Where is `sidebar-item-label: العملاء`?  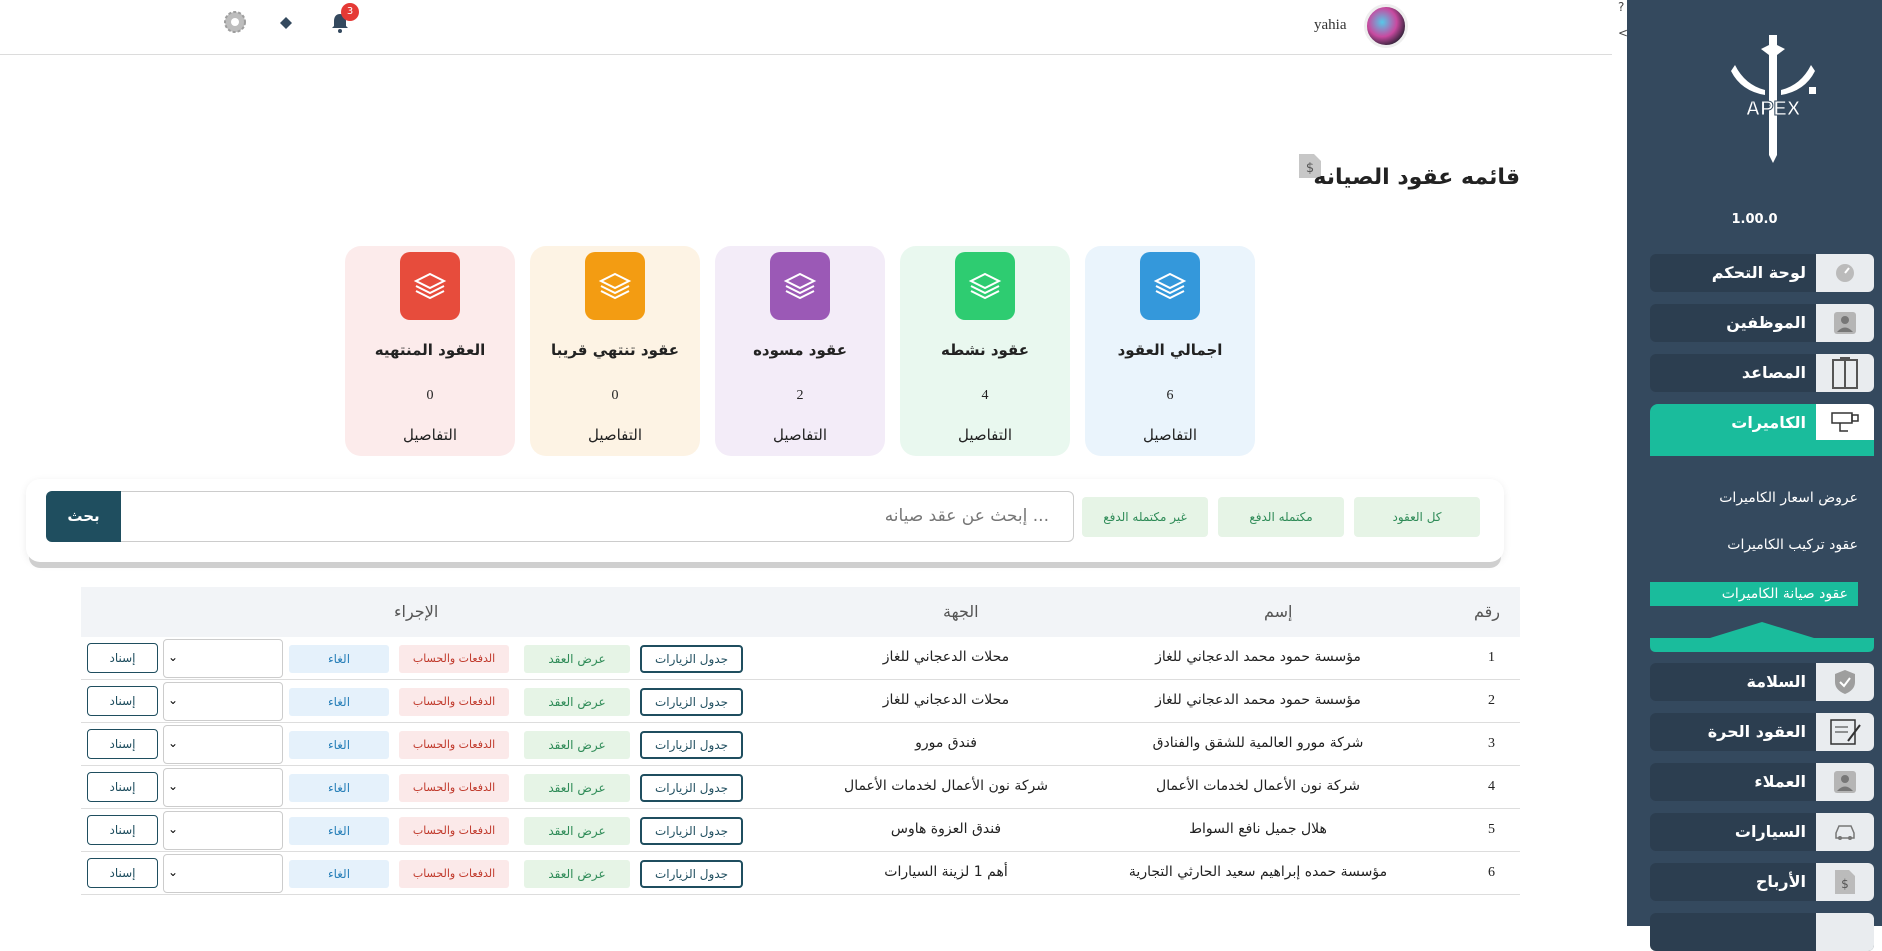
sidebar-item-label: العملاء is located at coordinates (1780, 781).